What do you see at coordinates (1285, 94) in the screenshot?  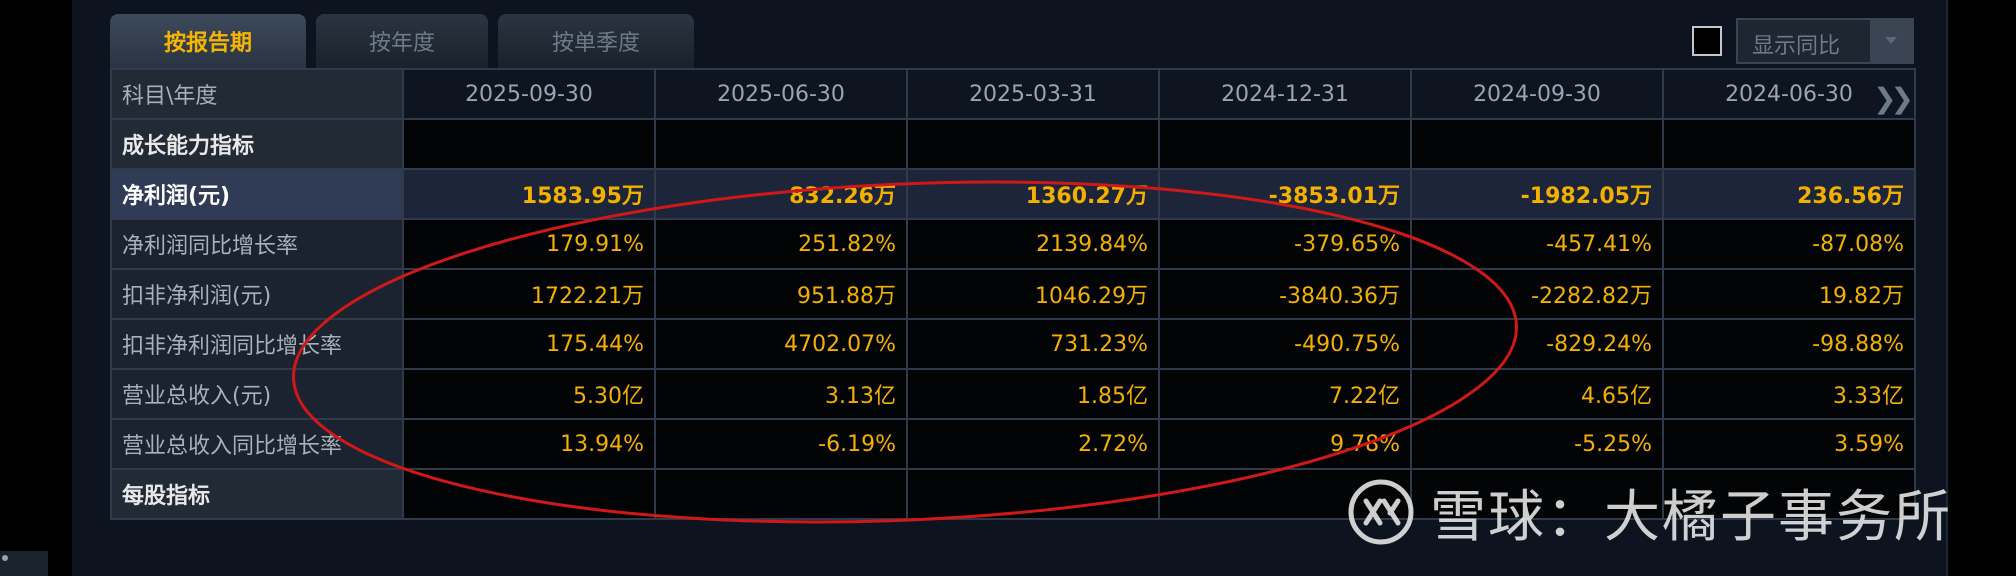 I see `column-header: 2024-12-31` at bounding box center [1285, 94].